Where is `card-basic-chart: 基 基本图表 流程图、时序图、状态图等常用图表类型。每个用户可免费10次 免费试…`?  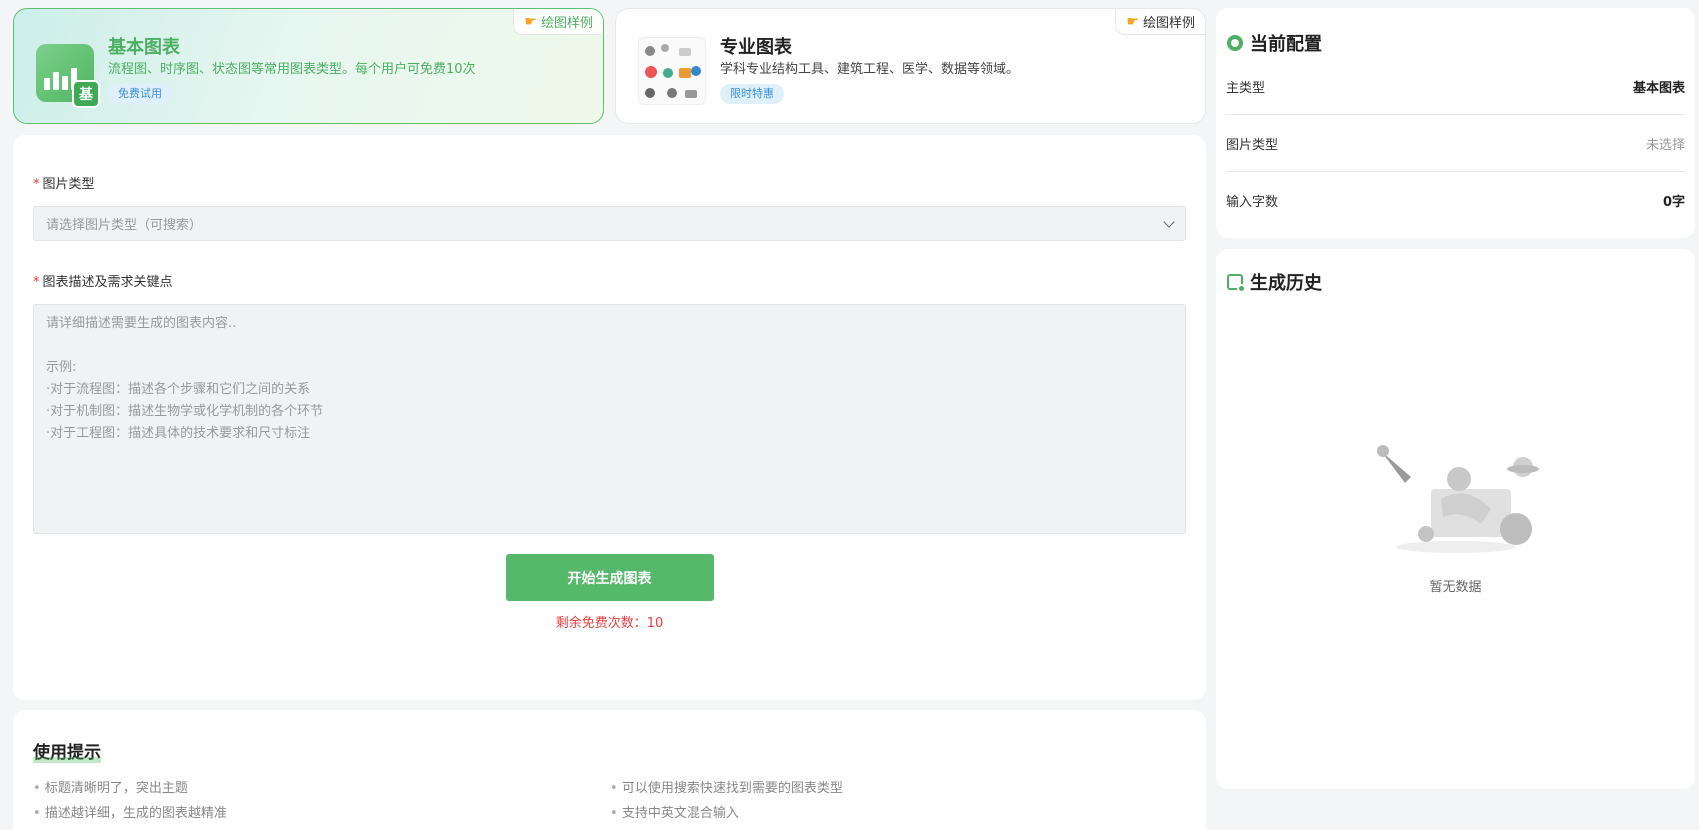
card-basic-chart: 基 基本图表 流程图、时序图、状态图等常用图表类型。每个用户可免费10次 免费试… is located at coordinates (308, 66).